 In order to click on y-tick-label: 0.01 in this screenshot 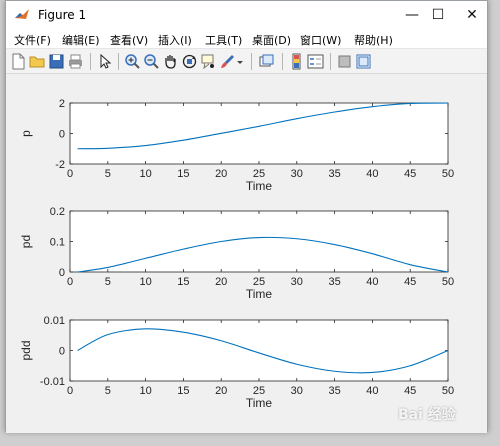, I will do `click(54, 321)`.